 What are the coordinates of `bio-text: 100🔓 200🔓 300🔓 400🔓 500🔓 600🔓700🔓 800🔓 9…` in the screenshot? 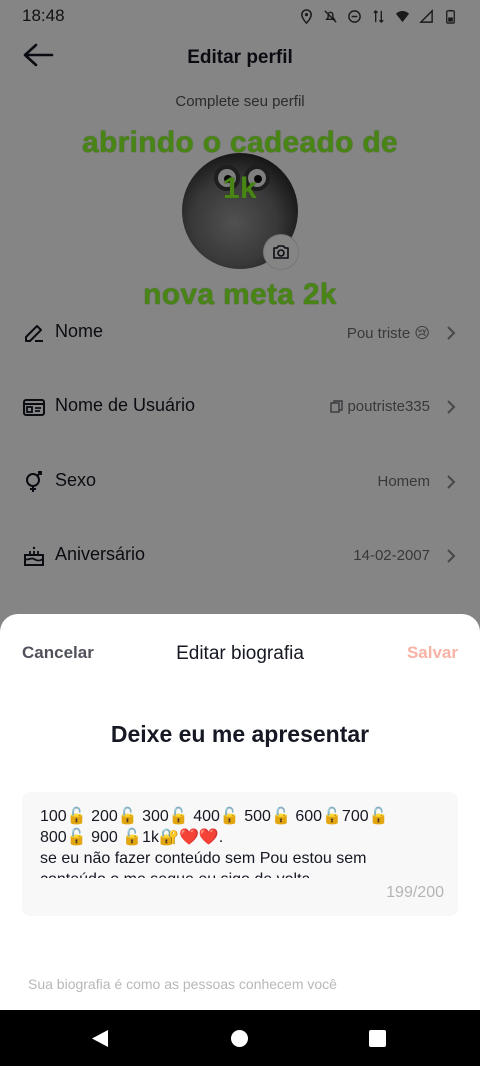 It's located at (241, 842).